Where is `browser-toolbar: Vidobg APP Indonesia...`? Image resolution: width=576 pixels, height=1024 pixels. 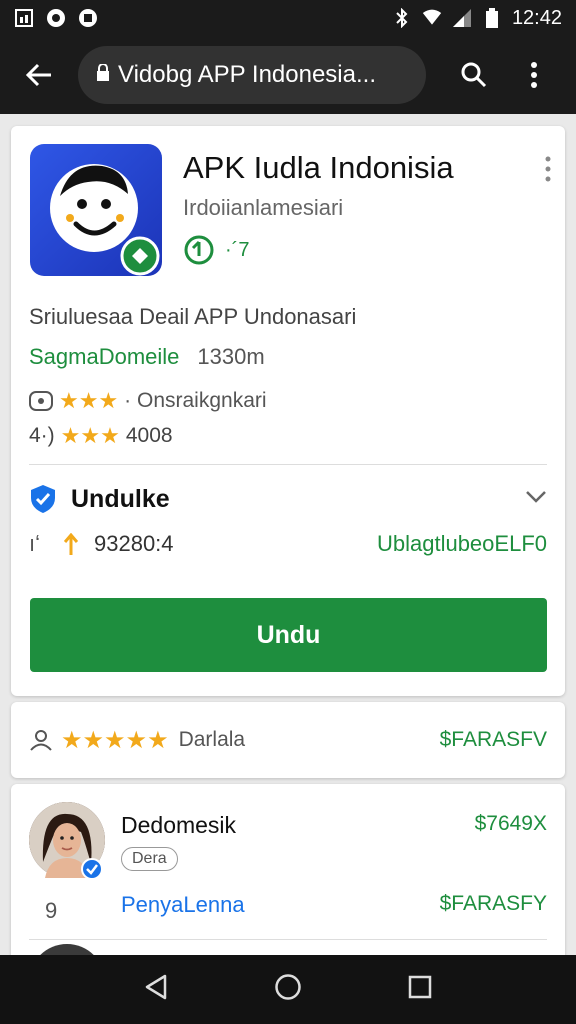 browser-toolbar: Vidobg APP Indonesia... is located at coordinates (288, 75).